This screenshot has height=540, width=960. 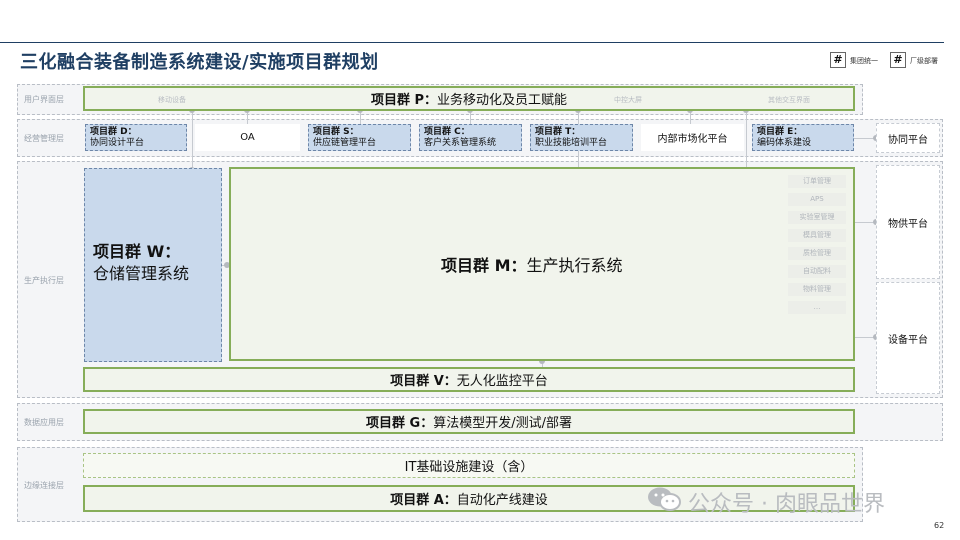 What do you see at coordinates (817, 199) in the screenshot?
I see `m-module-item: APS` at bounding box center [817, 199].